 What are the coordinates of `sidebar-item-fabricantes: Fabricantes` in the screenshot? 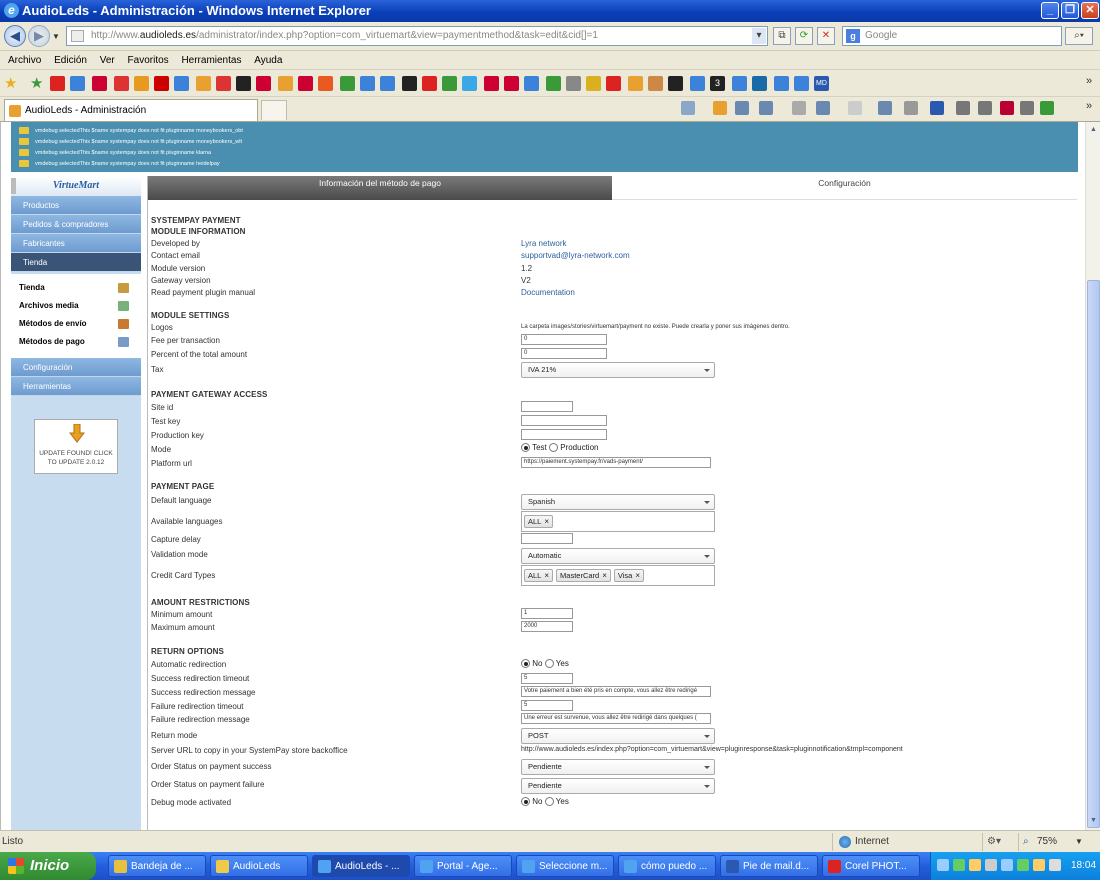 It's located at (76, 243).